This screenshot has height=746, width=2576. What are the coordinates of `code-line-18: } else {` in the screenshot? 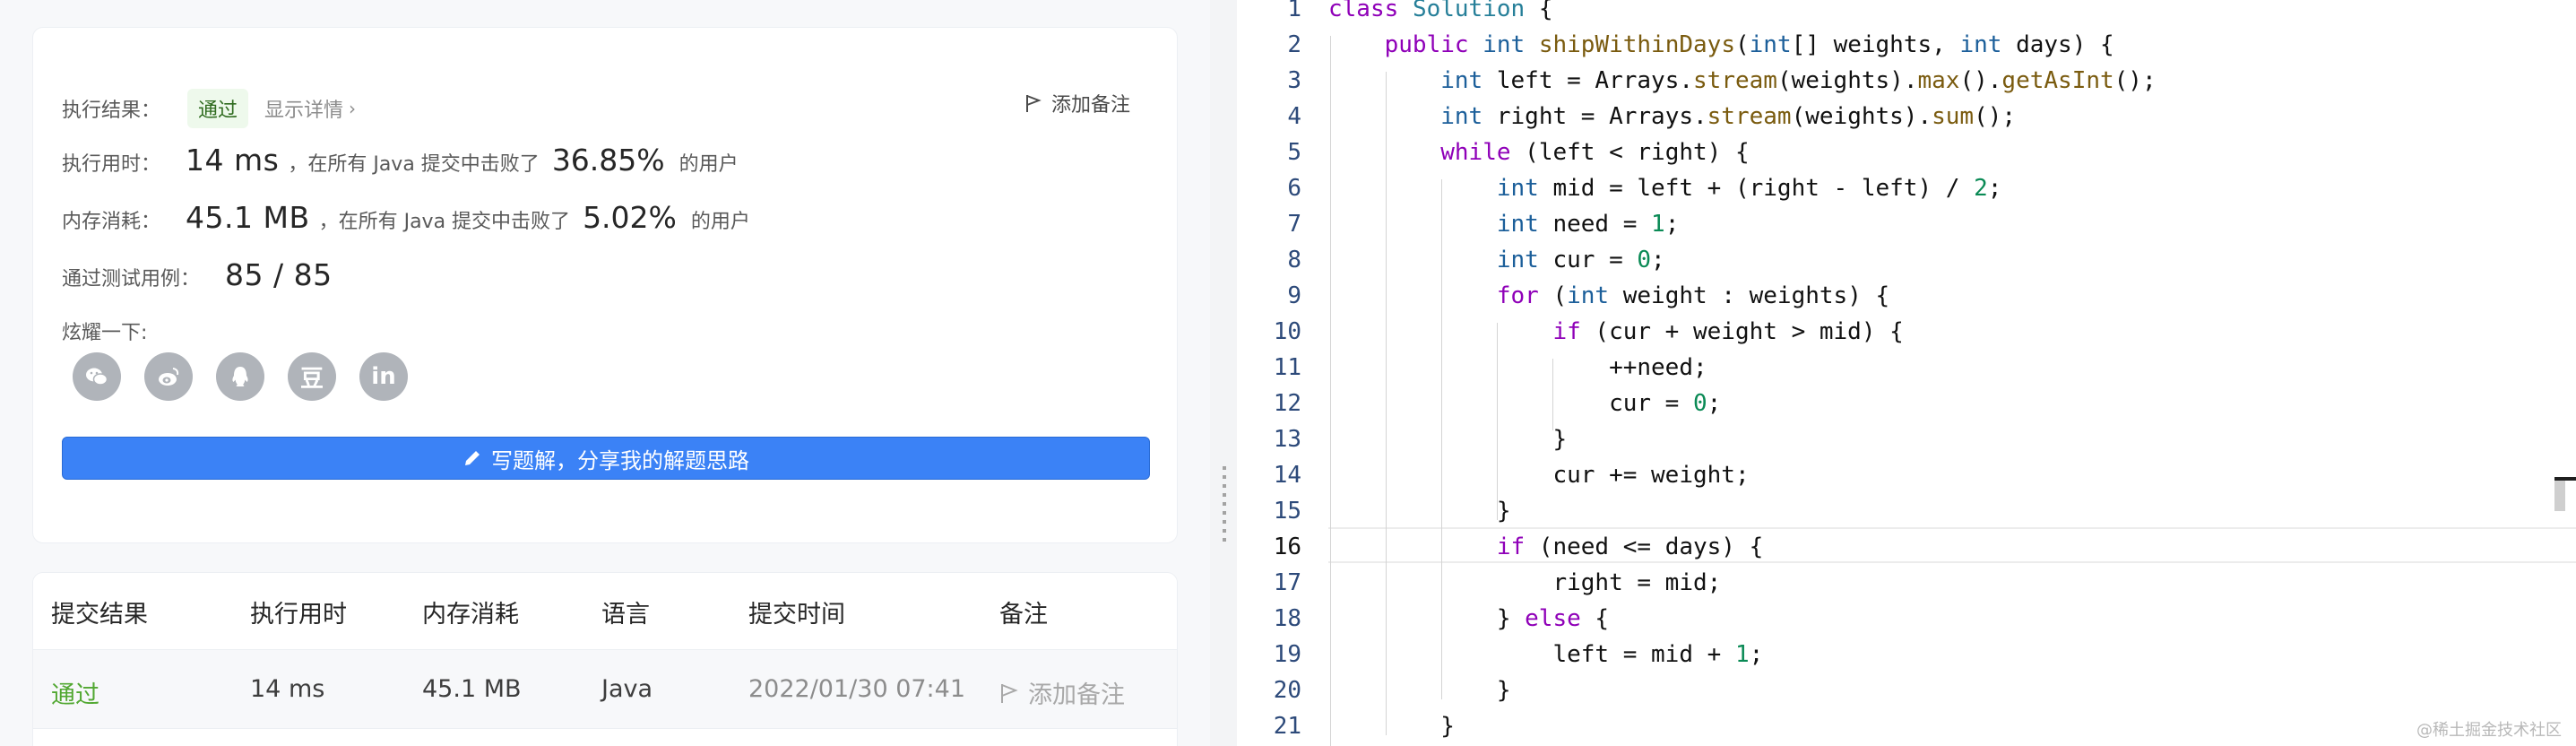 It's located at (1468, 619).